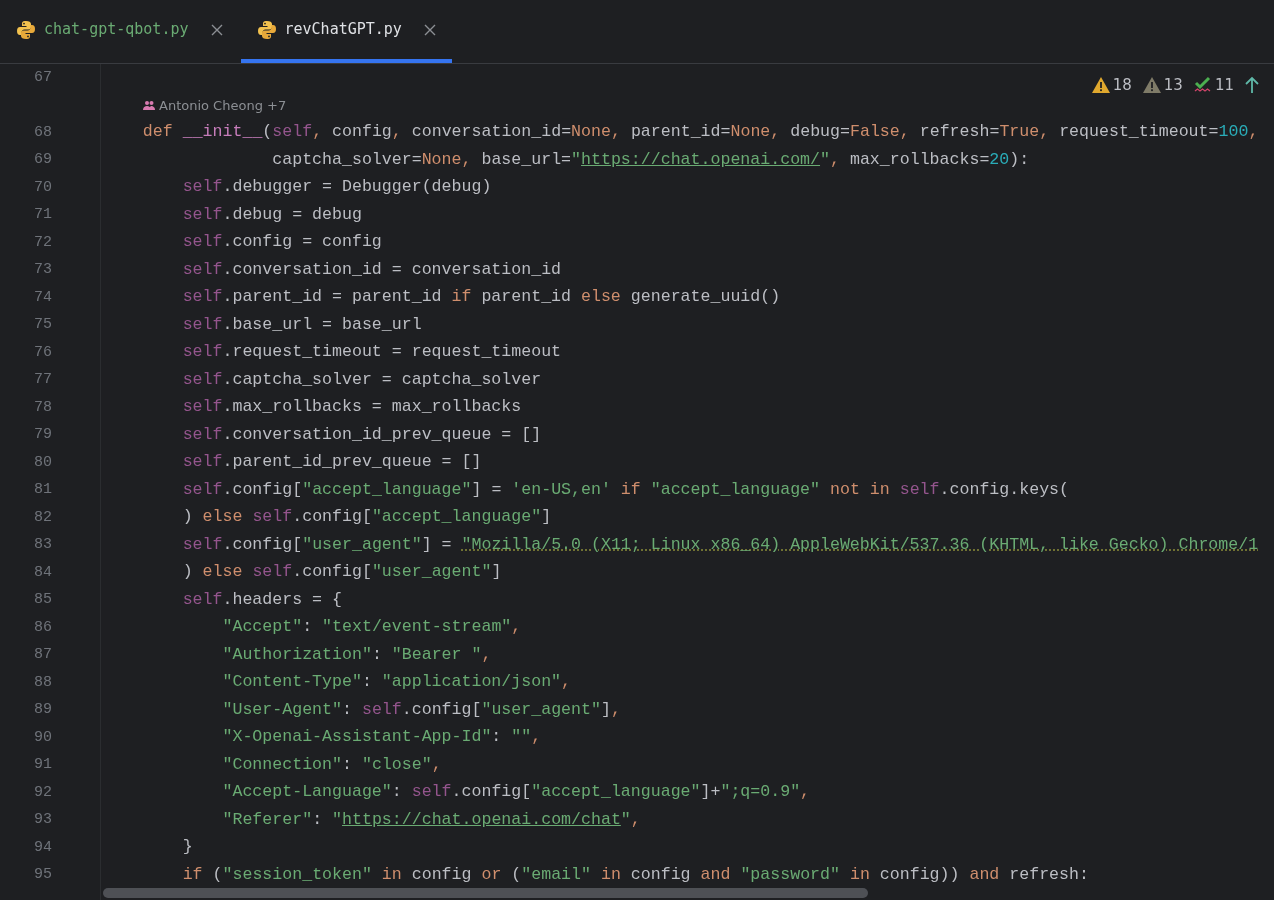 The width and height of the screenshot is (1274, 900). What do you see at coordinates (149, 105) in the screenshot?
I see `people-icon` at bounding box center [149, 105].